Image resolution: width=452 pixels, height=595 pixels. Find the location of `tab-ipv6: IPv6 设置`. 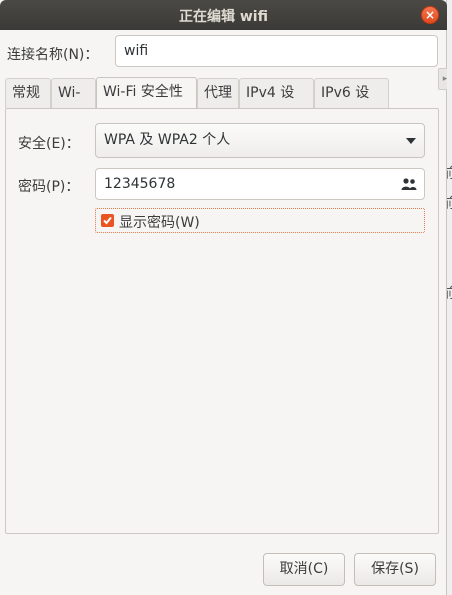

tab-ipv6: IPv6 设置 is located at coordinates (351, 103).